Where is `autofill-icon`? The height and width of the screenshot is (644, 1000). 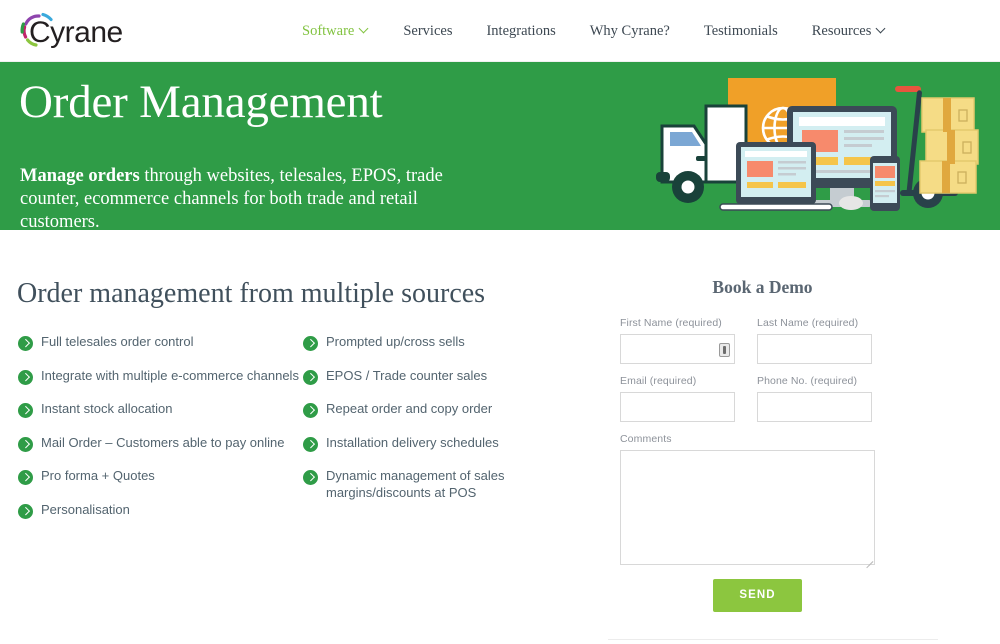
autofill-icon is located at coordinates (724, 350).